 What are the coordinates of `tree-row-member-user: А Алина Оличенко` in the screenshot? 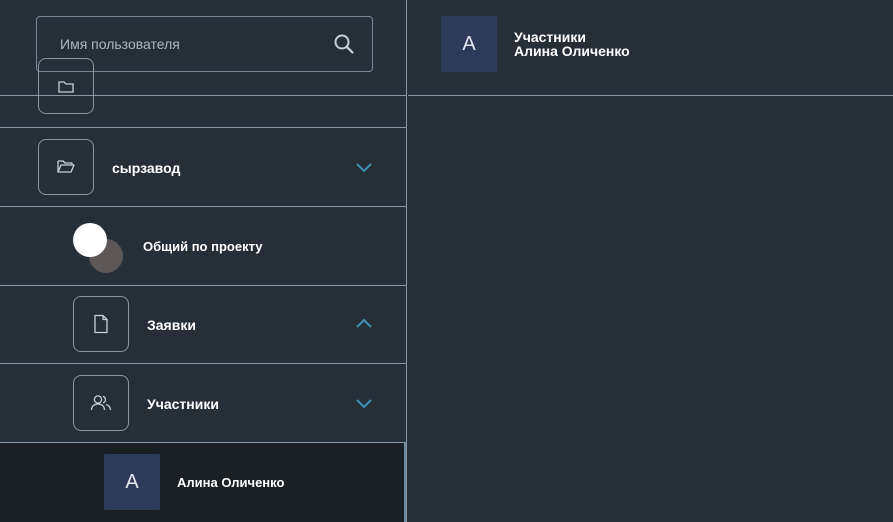 It's located at (203, 482).